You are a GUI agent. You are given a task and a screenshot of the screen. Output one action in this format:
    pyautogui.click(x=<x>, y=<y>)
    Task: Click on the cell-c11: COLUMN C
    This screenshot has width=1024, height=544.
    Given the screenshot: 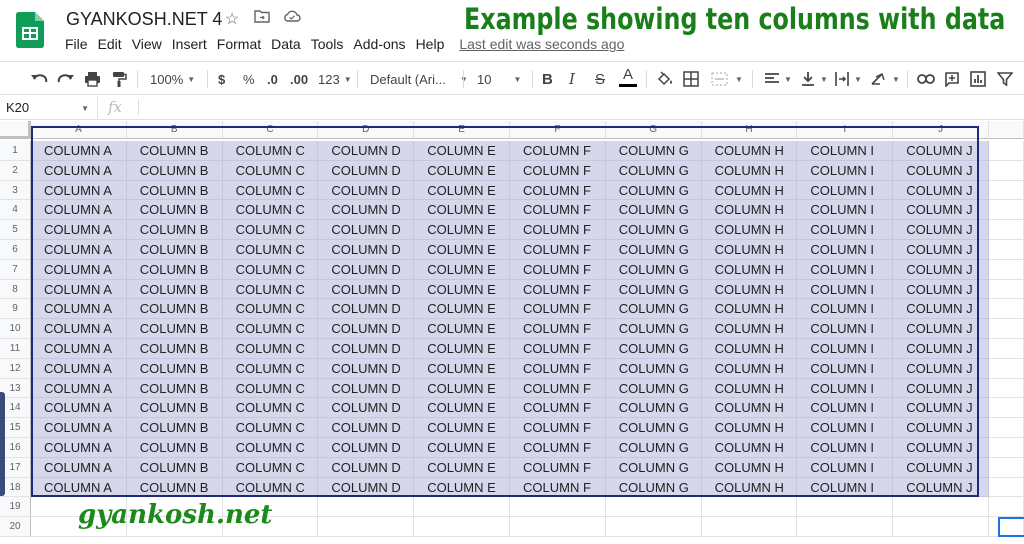 What is the action you would take?
    pyautogui.click(x=270, y=349)
    